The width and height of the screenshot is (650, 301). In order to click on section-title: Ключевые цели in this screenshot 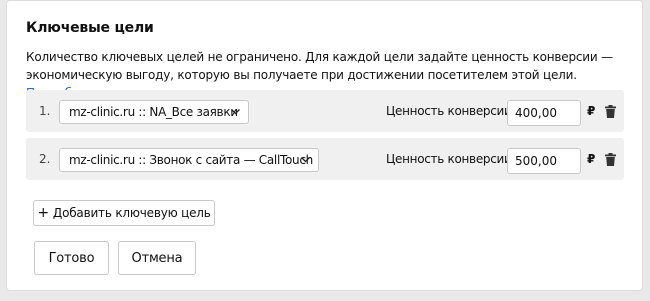, I will do `click(90, 28)`.